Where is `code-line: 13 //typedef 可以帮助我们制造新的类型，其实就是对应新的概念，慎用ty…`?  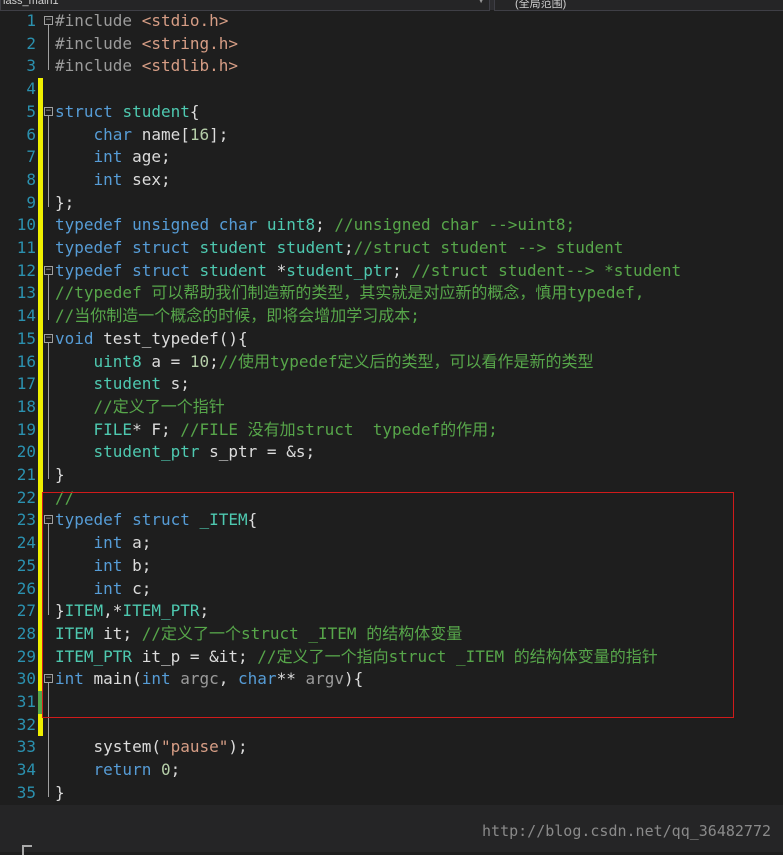
code-line: 13 //typedef 可以帮助我们制造新的类型，其实就是对应新的概念，慎用ty… is located at coordinates (391, 293).